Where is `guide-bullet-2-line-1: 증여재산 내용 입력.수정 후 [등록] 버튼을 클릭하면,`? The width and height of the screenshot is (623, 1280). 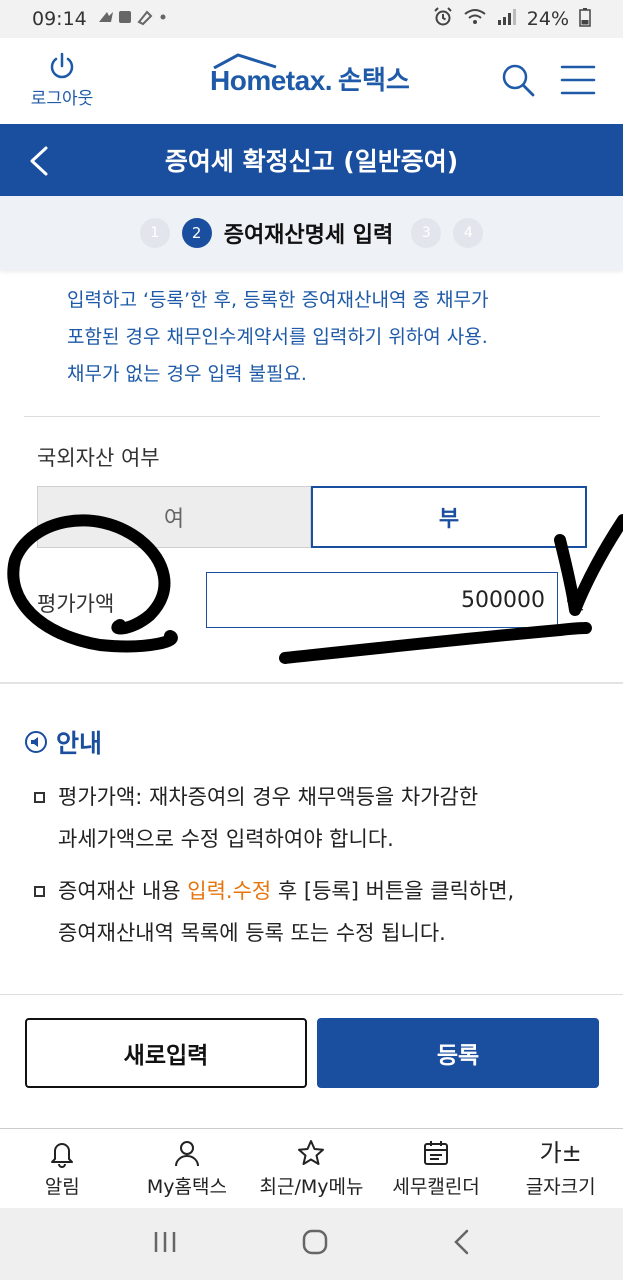
guide-bullet-2-line-1: 증여재산 내용 입력.수정 후 [등록] 버튼을 클릭하면, is located at coordinates (326, 891).